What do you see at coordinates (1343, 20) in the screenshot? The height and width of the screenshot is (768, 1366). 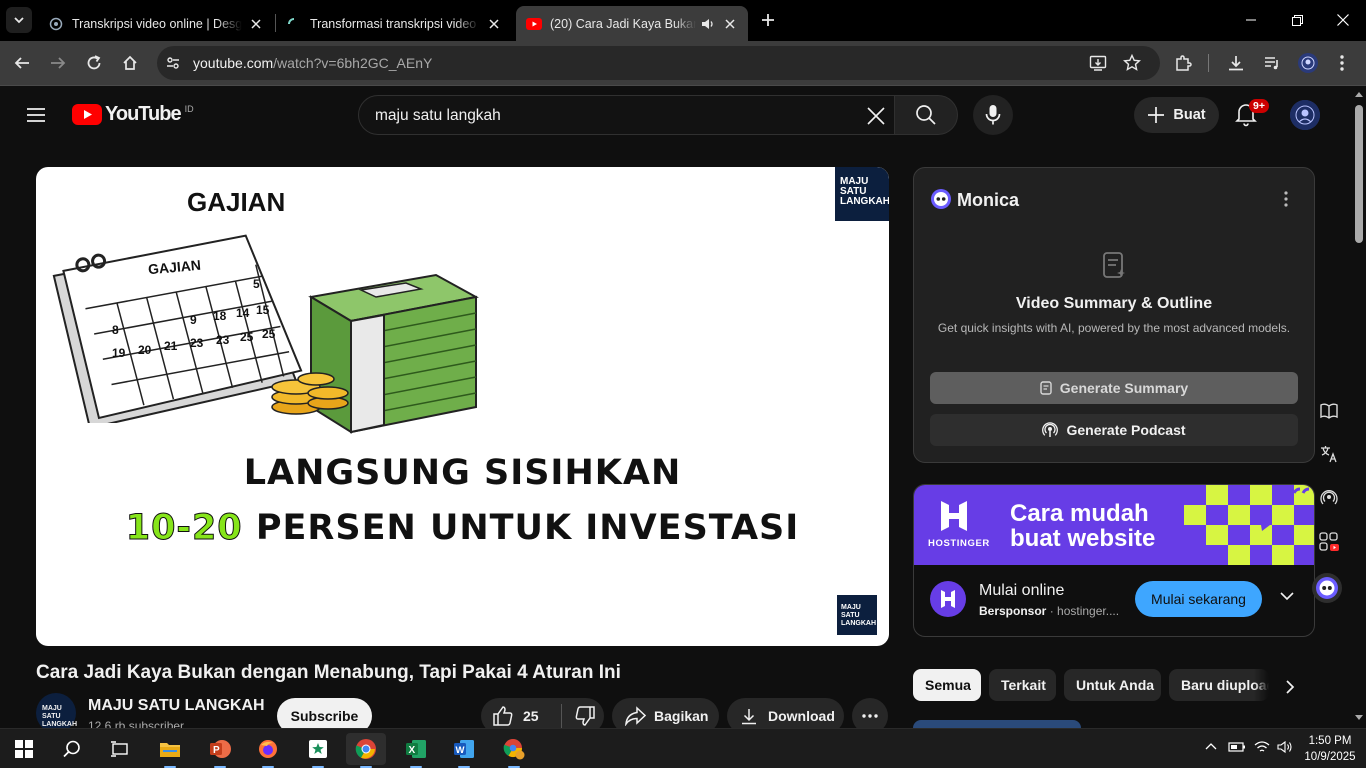 I see `close-window-button` at bounding box center [1343, 20].